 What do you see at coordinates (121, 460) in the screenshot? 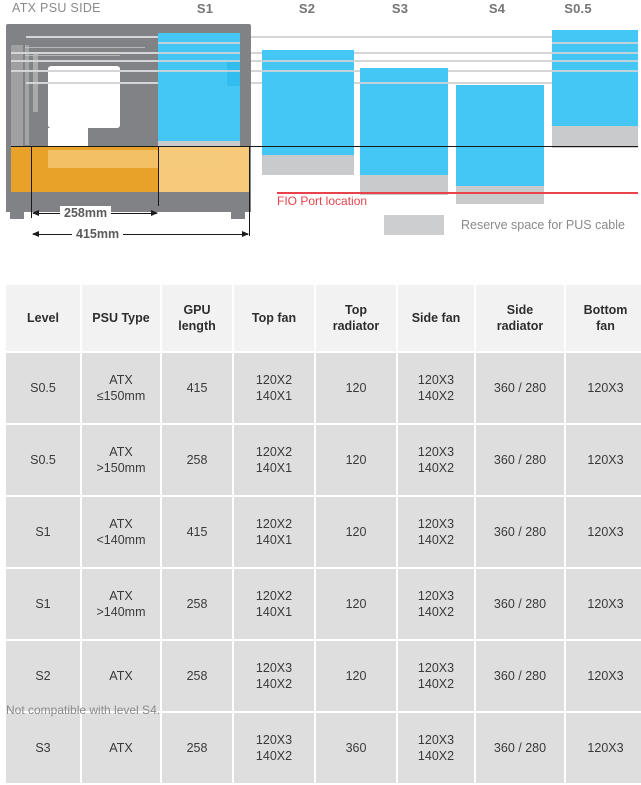
I see `cell-psu-type: ATX >150mm` at bounding box center [121, 460].